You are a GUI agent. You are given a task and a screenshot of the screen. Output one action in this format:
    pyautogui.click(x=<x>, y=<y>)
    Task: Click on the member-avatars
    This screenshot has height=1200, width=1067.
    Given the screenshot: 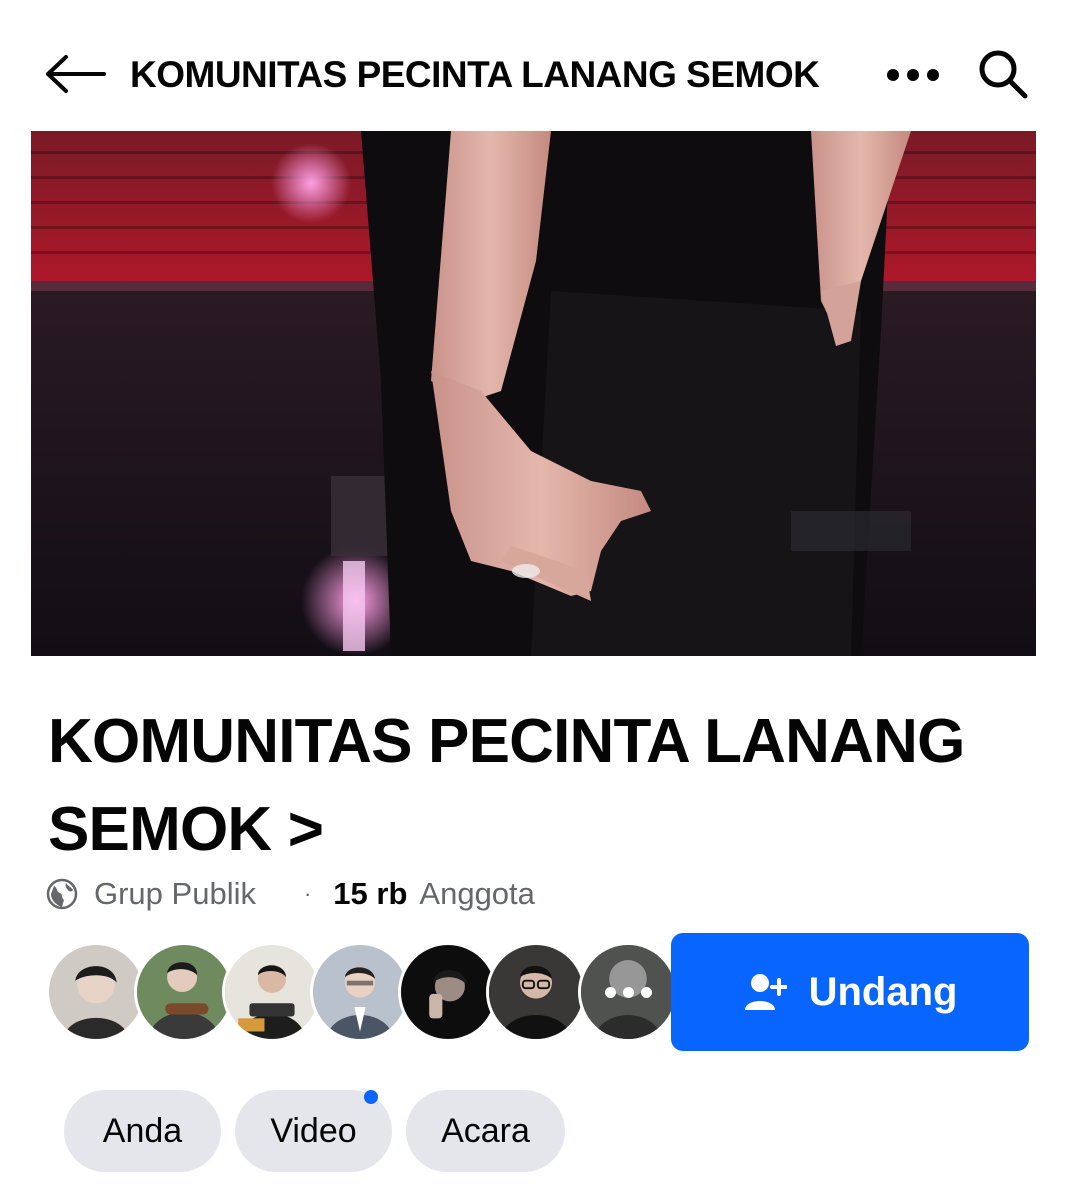 What is the action you would take?
    pyautogui.click(x=362, y=992)
    